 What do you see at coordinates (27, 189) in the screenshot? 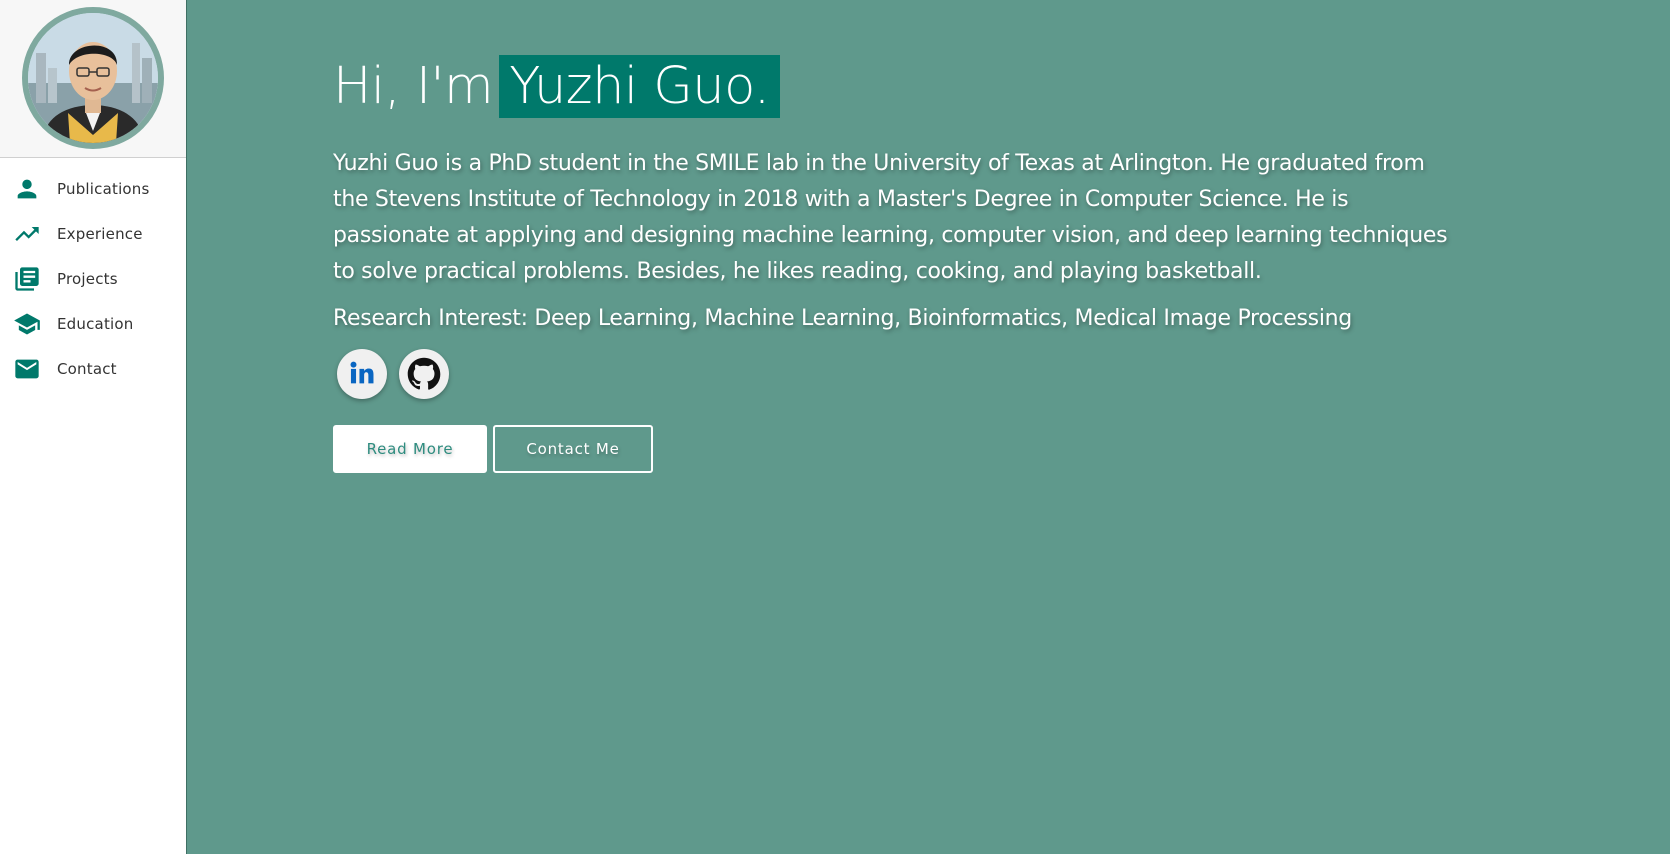
I see `person-icon` at bounding box center [27, 189].